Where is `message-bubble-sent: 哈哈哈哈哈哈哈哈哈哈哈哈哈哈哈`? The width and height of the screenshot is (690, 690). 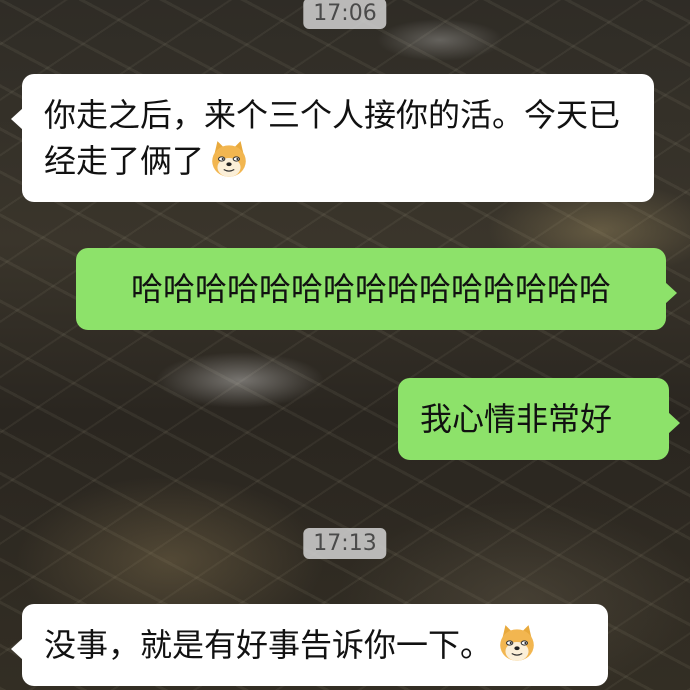 message-bubble-sent: 哈哈哈哈哈哈哈哈哈哈哈哈哈哈哈 is located at coordinates (376, 289).